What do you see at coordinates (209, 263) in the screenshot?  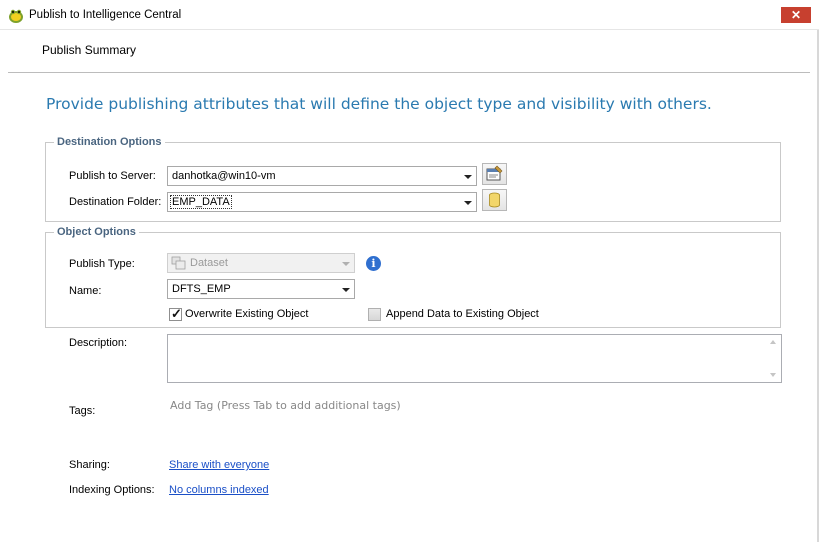 I see `publish-type-value: Dataset` at bounding box center [209, 263].